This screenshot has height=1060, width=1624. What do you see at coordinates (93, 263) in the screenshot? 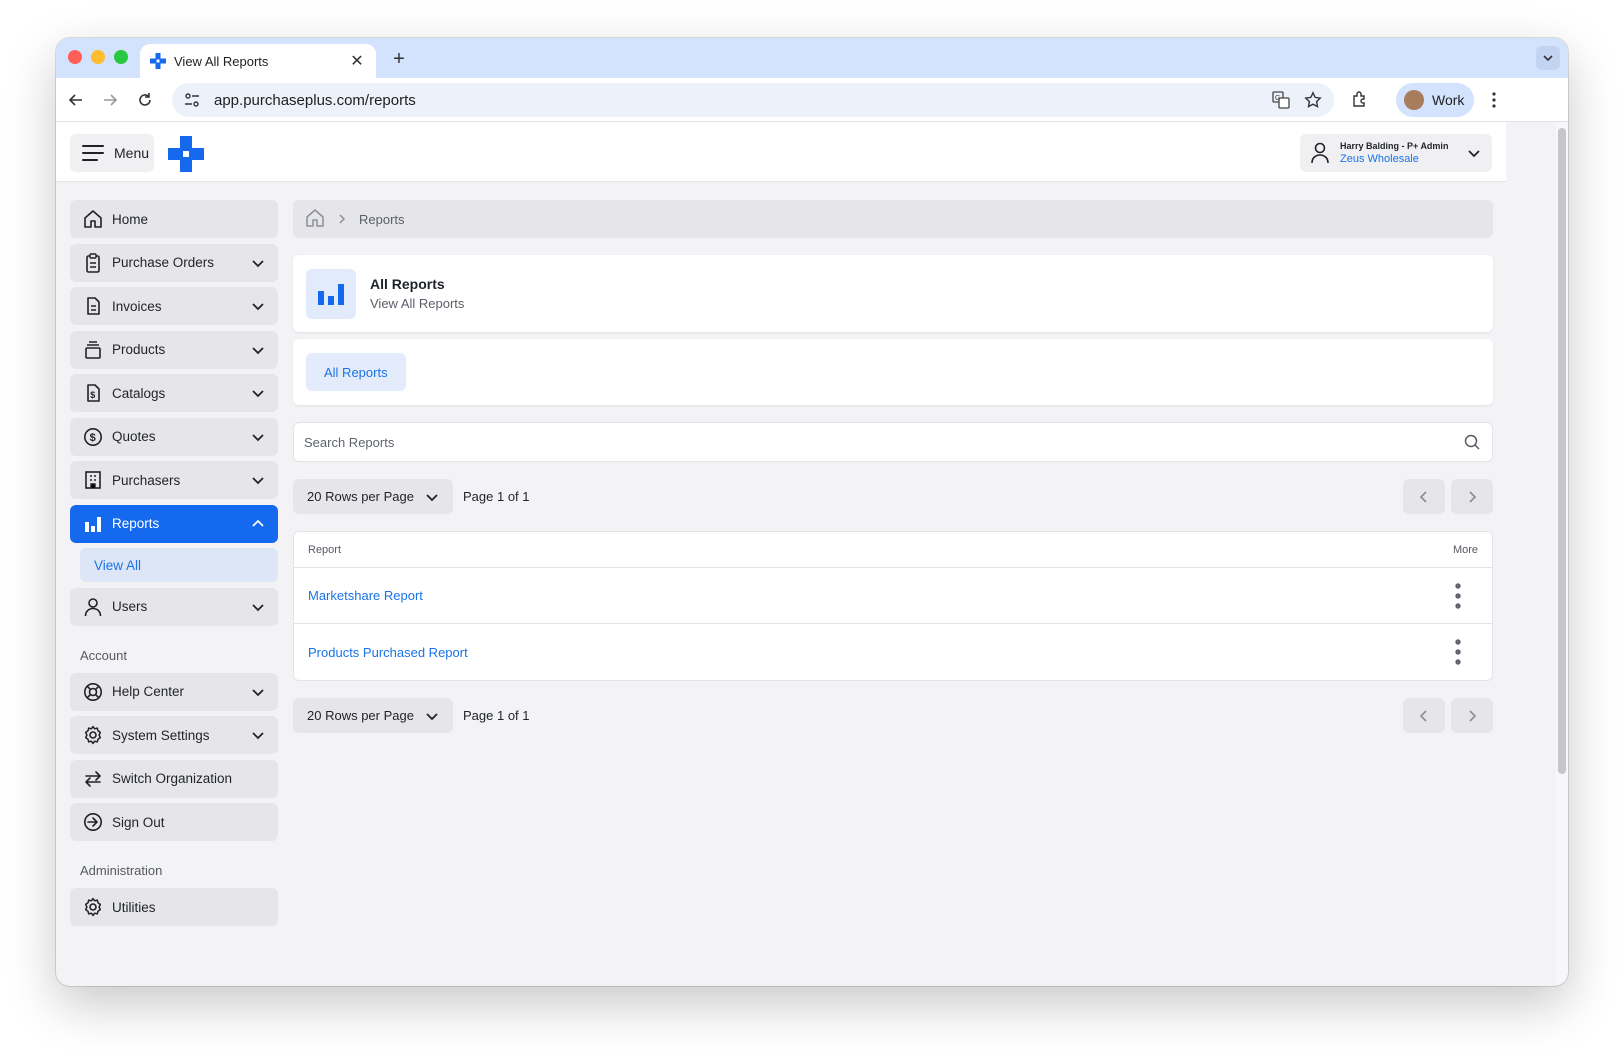
I see `clipboard-icon` at bounding box center [93, 263].